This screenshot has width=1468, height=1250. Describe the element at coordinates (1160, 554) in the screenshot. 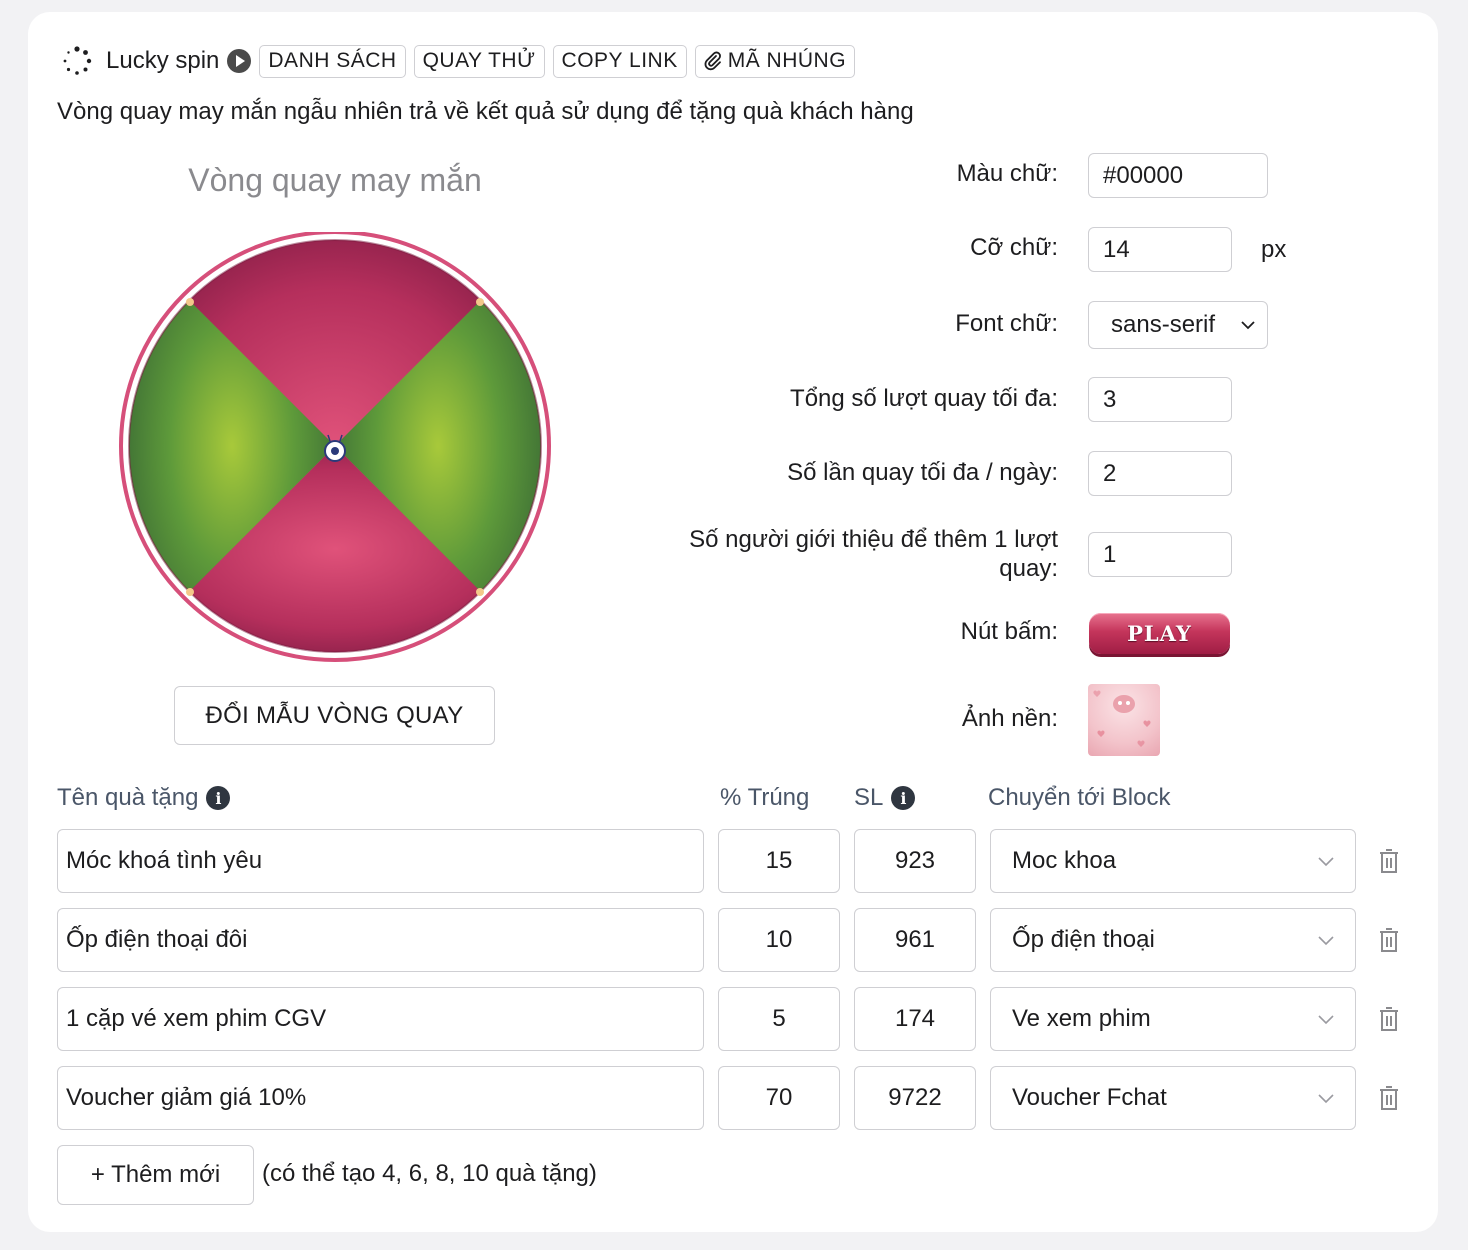

I see `referrals-per-spin-input: 1` at that location.